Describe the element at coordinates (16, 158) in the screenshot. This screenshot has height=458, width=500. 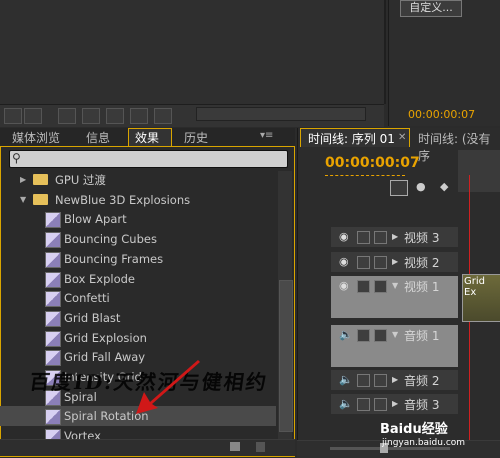
I see `search-icon: ⚲` at that location.